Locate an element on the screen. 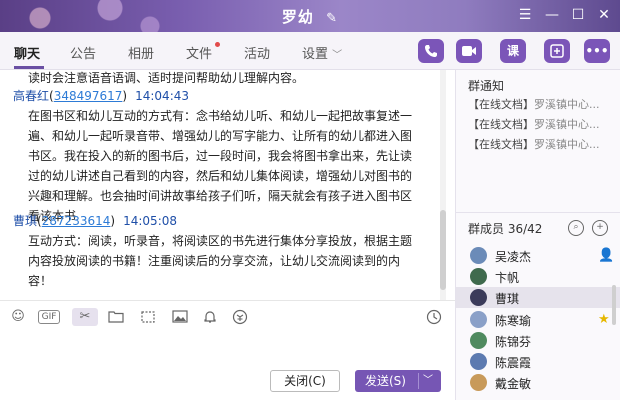  group-name: 罗幼 is located at coordinates (297, 17).